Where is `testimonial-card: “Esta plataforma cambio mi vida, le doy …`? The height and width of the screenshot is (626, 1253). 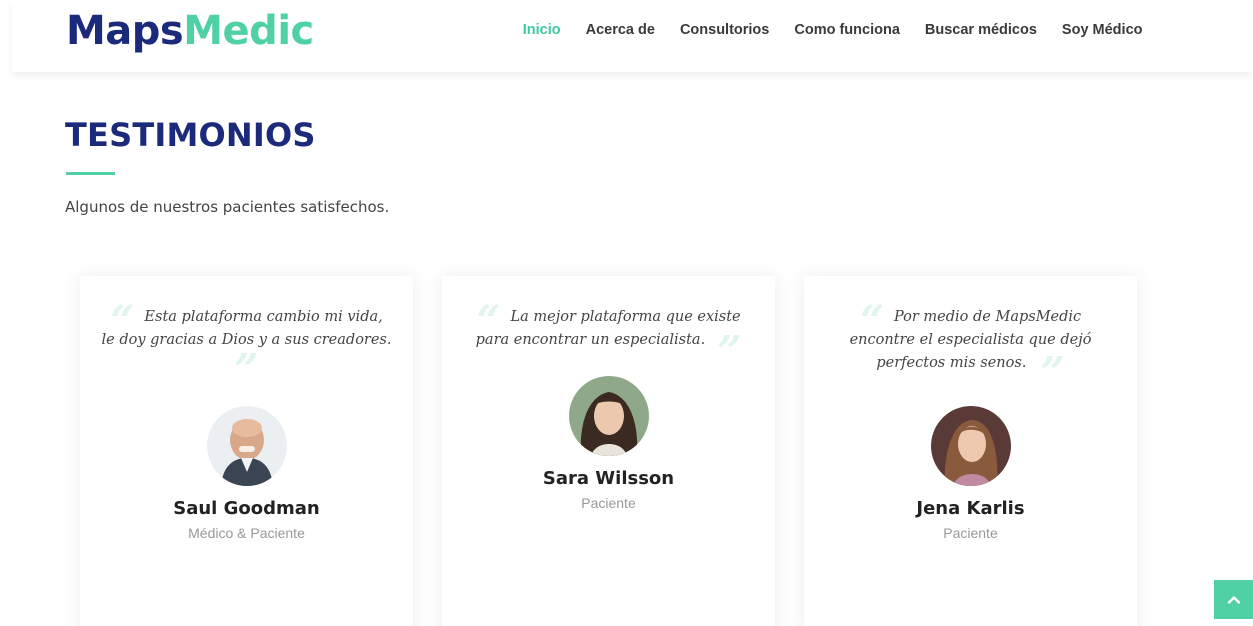
testimonial-card: “Esta plataforma cambio mi vida, le doy … is located at coordinates (246, 451).